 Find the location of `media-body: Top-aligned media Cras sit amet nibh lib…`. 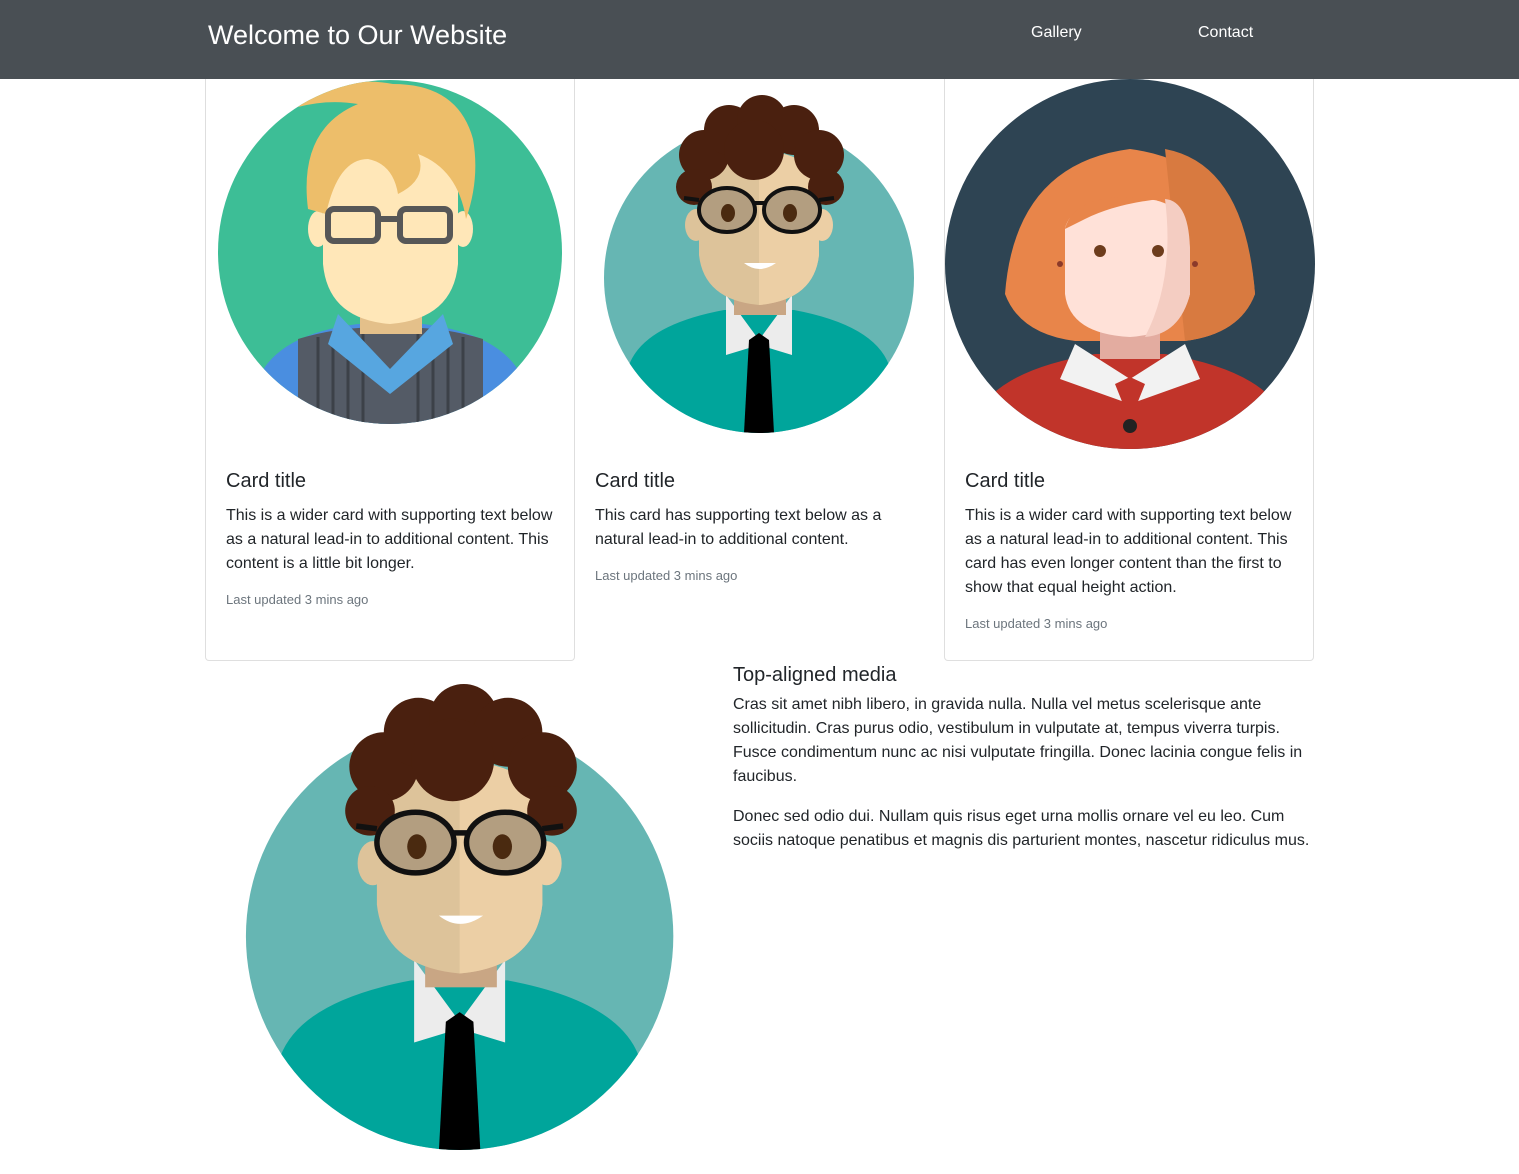

media-body: Top-aligned media Cras sit amet nibh lib… is located at coordinates (1025, 765).